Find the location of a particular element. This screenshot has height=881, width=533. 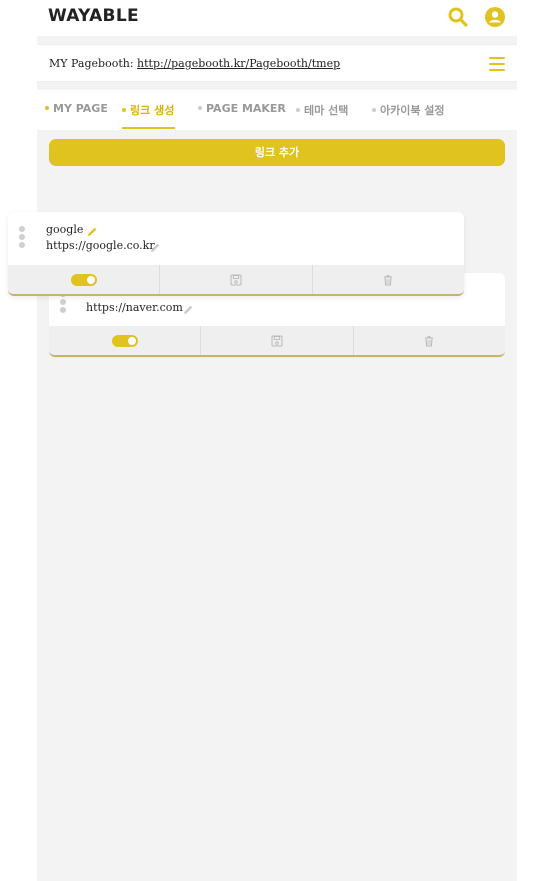

top-bar: WAYABLE is located at coordinates (266, 18).